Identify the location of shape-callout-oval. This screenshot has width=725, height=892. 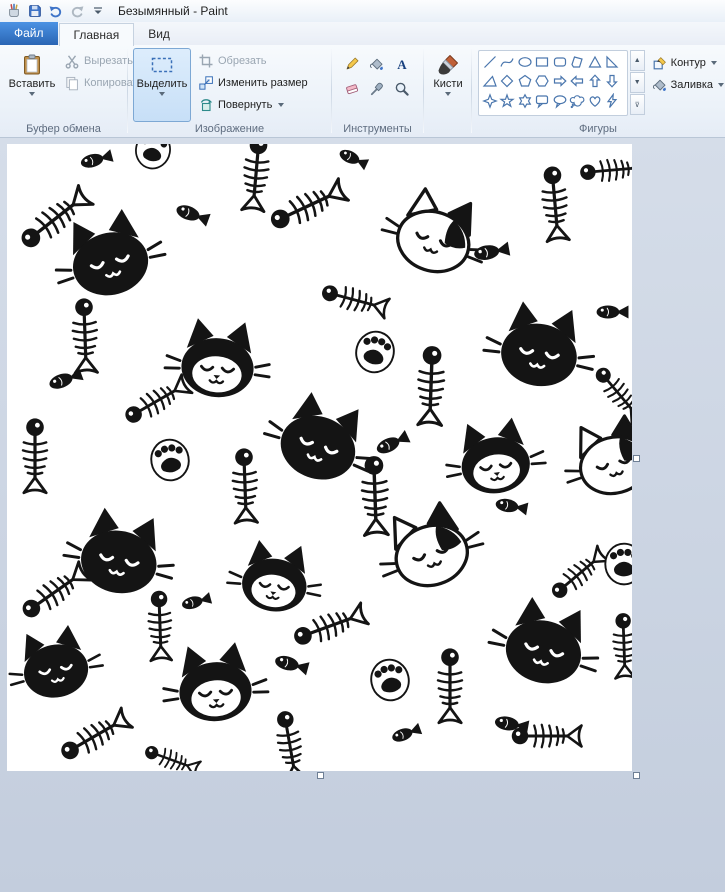
(559, 100).